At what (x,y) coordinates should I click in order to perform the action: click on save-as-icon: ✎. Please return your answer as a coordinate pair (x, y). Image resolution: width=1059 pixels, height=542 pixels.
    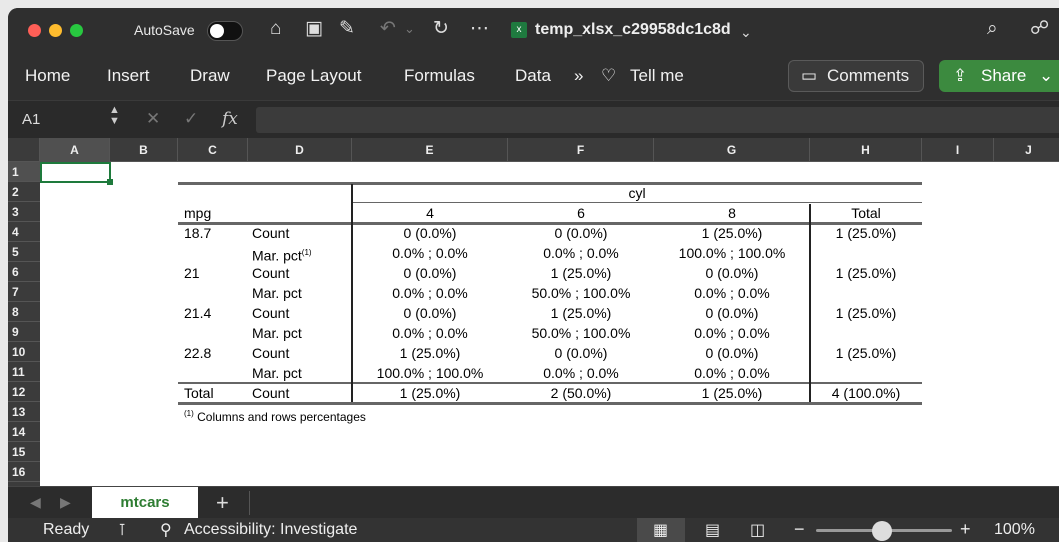
    Looking at the image, I should click on (347, 29).